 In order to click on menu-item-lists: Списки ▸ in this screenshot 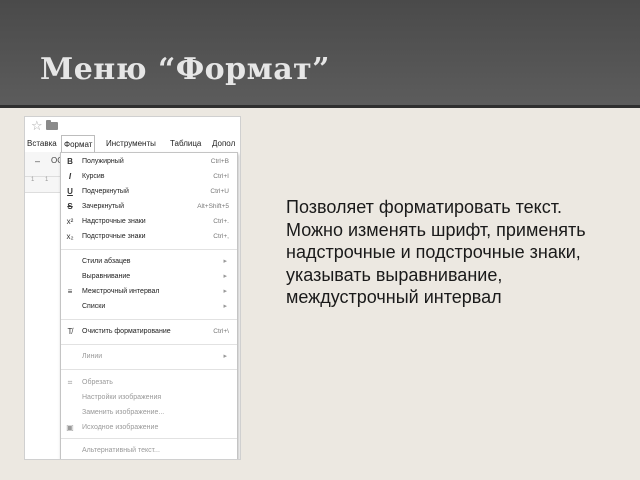, I will do `click(149, 306)`.